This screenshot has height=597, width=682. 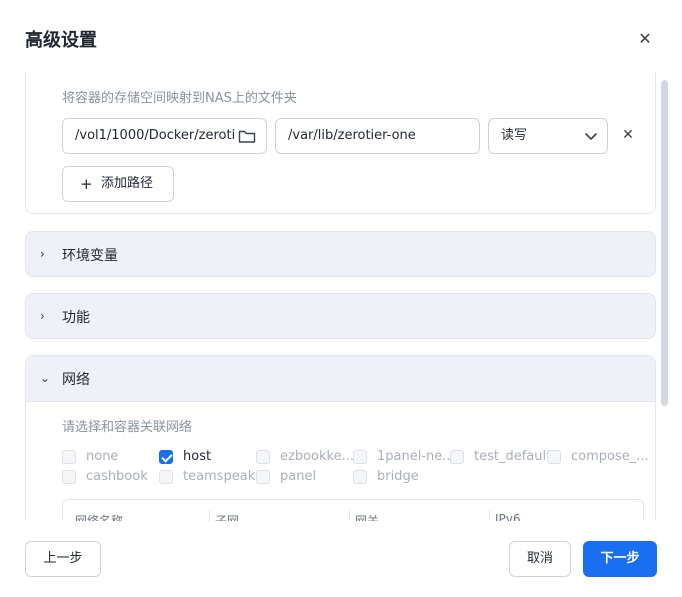 I want to click on section-env-label: 环境变量, so click(x=90, y=256).